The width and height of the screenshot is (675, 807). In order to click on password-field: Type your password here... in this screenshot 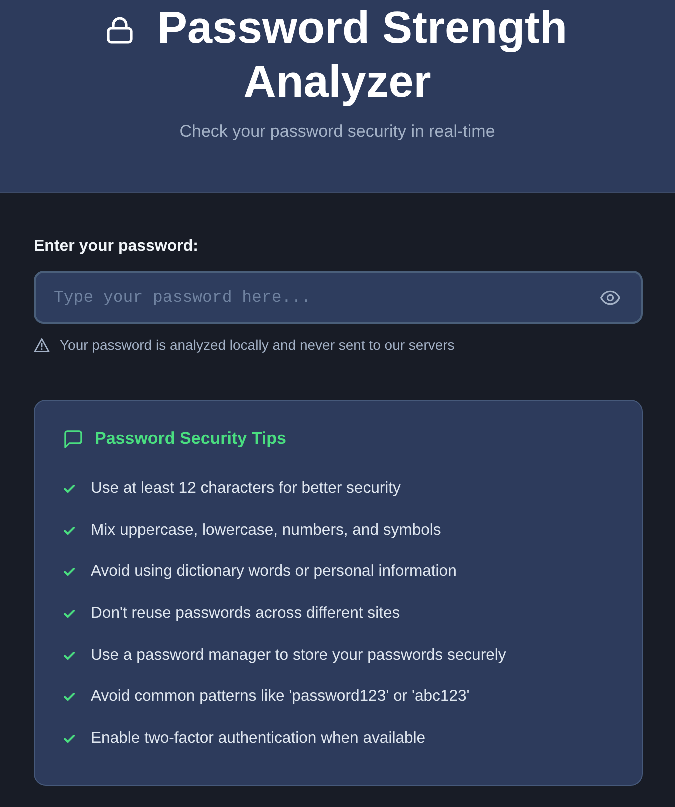, I will do `click(338, 297)`.